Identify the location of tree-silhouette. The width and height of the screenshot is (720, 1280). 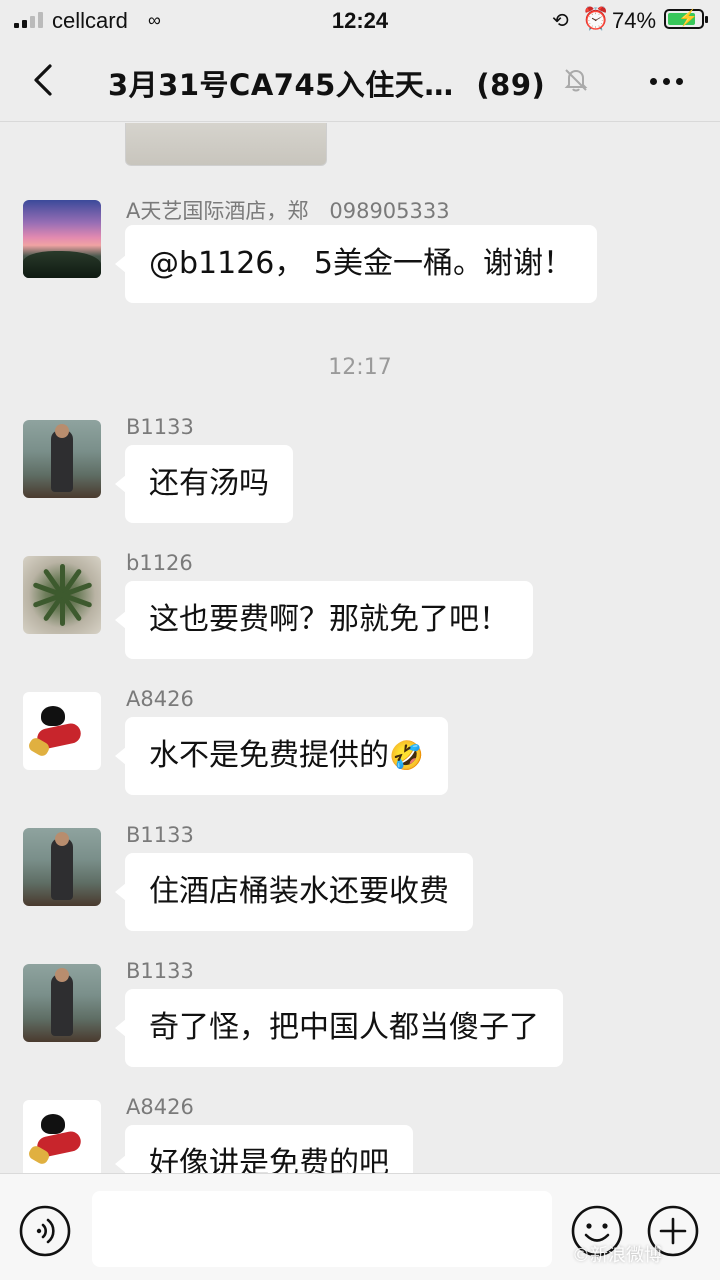
(62, 264).